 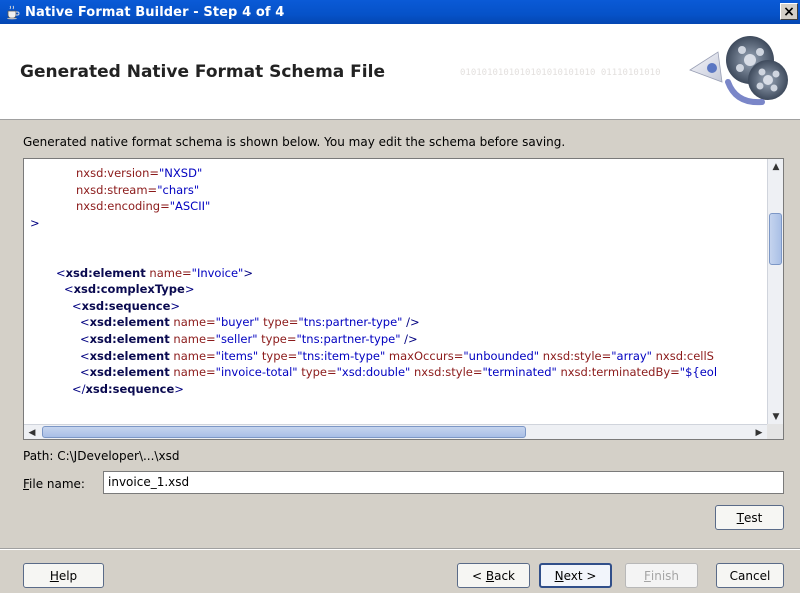 What do you see at coordinates (68, 575) in the screenshot?
I see `help-label: elp` at bounding box center [68, 575].